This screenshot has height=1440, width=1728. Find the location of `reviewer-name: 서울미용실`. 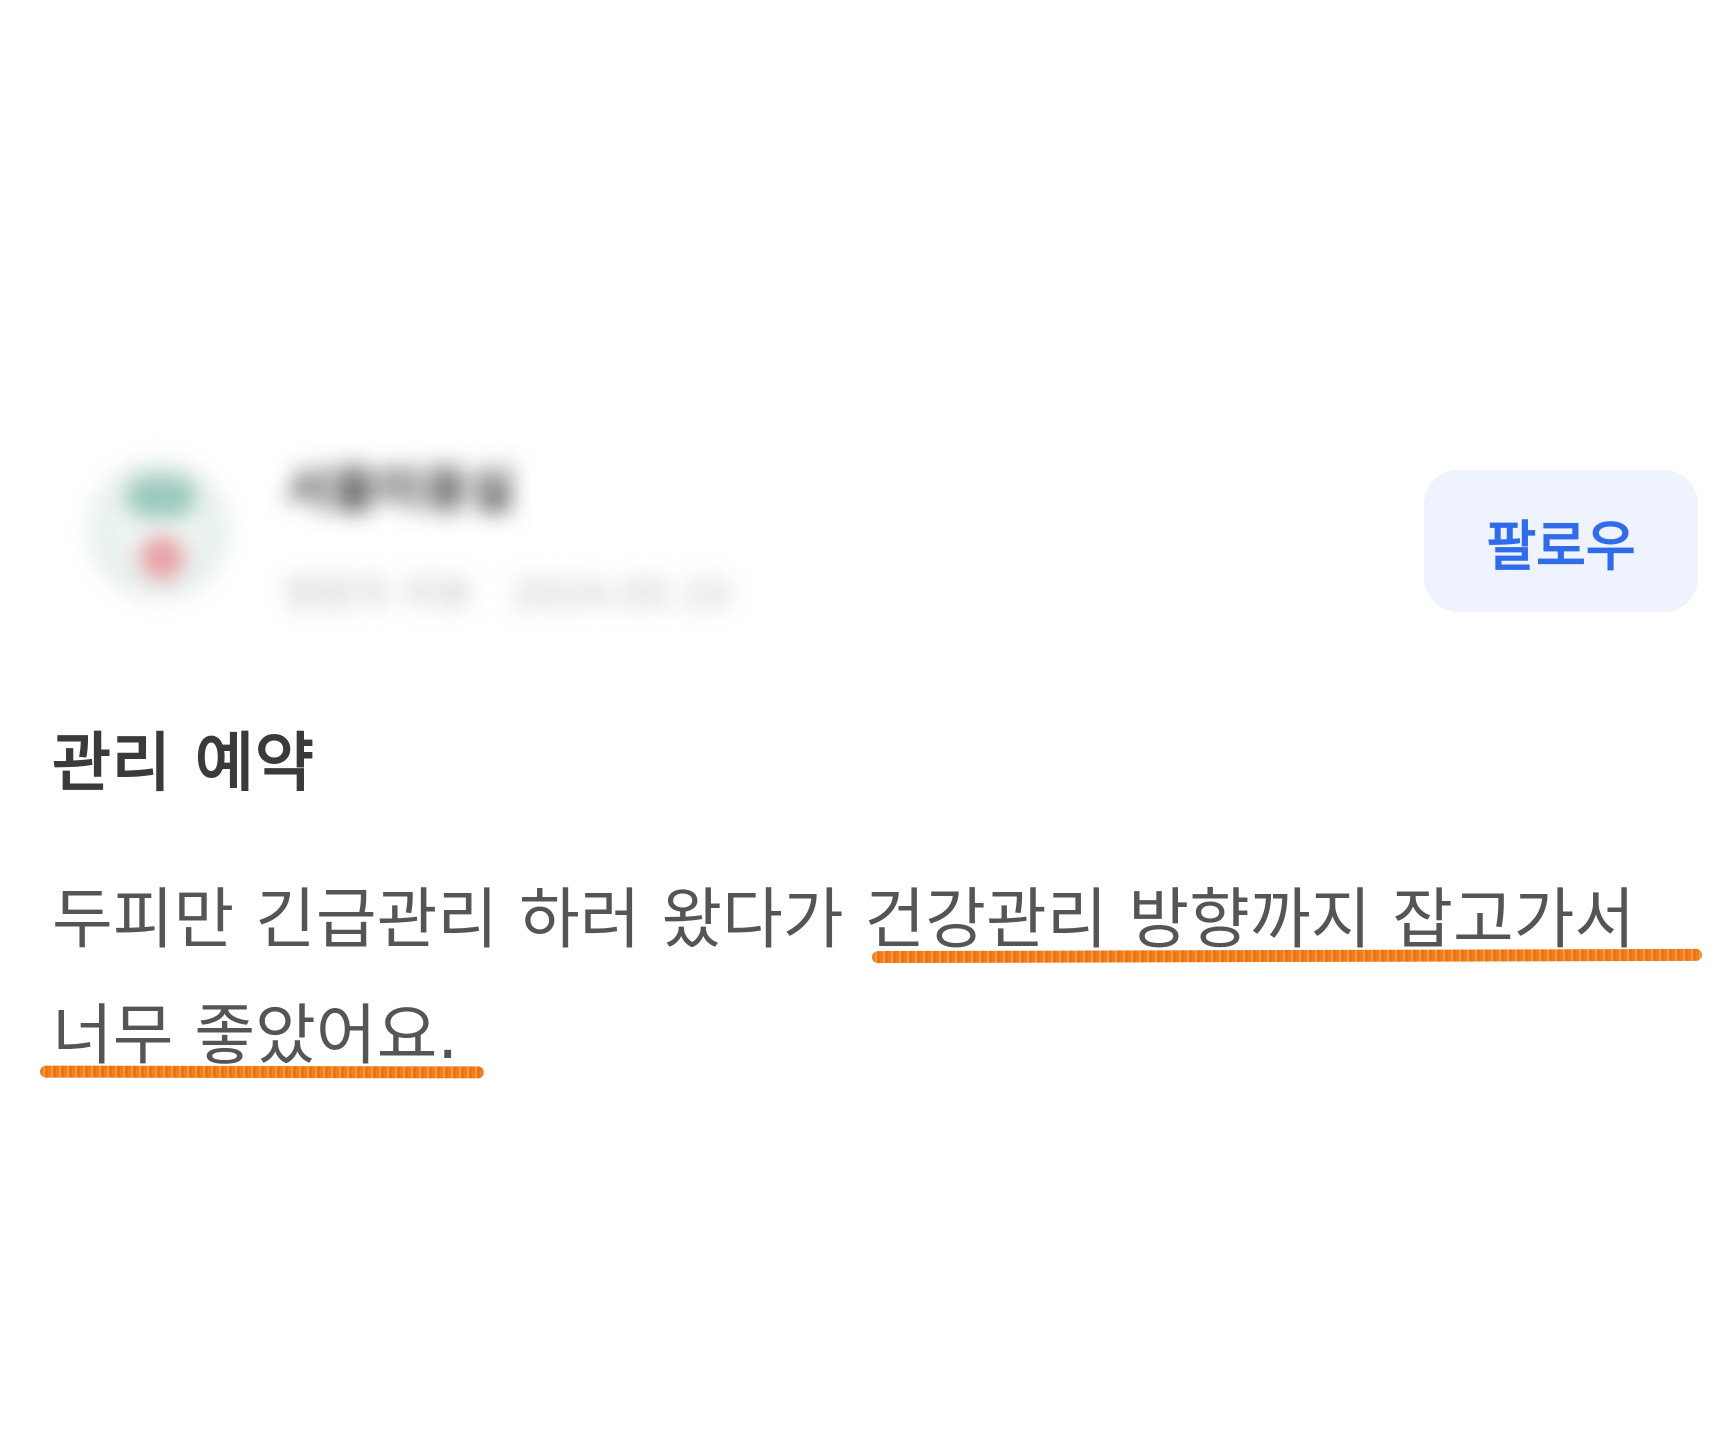

reviewer-name: 서울미용실 is located at coordinates (400, 486).